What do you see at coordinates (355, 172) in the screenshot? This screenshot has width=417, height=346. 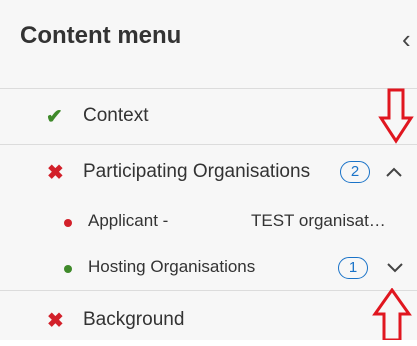 I see `count-badge: 2` at bounding box center [355, 172].